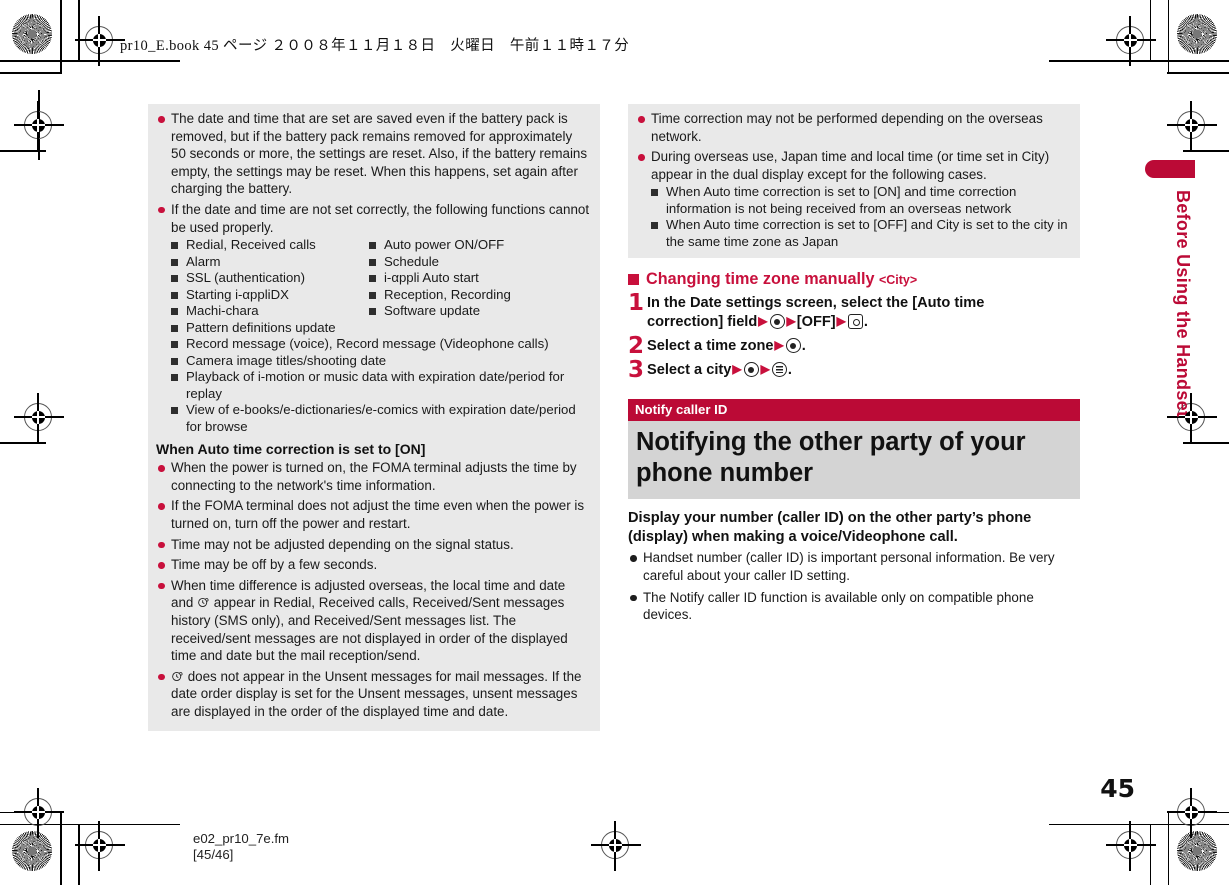  Describe the element at coordinates (1183, 304) in the screenshot. I see `chapter-tab-label: Before Using the Handset` at that location.